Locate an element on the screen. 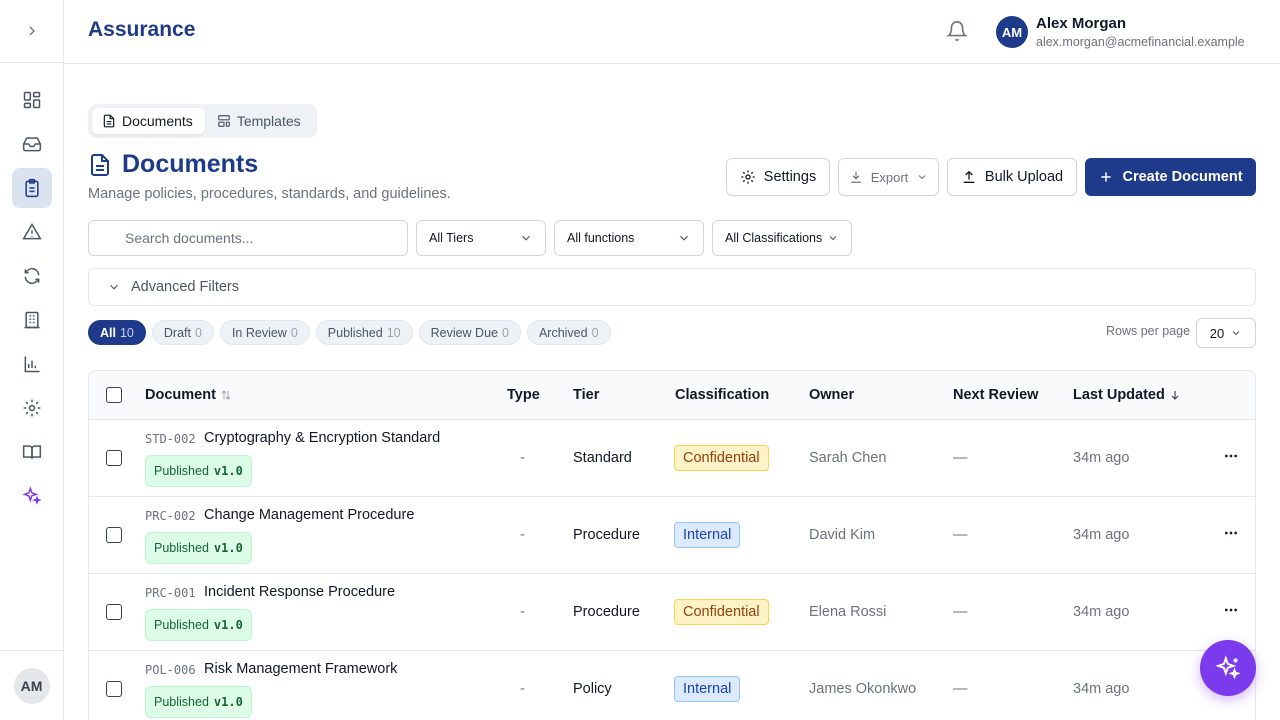 This screenshot has width=1280, height=720. button-label: Settings is located at coordinates (790, 177).